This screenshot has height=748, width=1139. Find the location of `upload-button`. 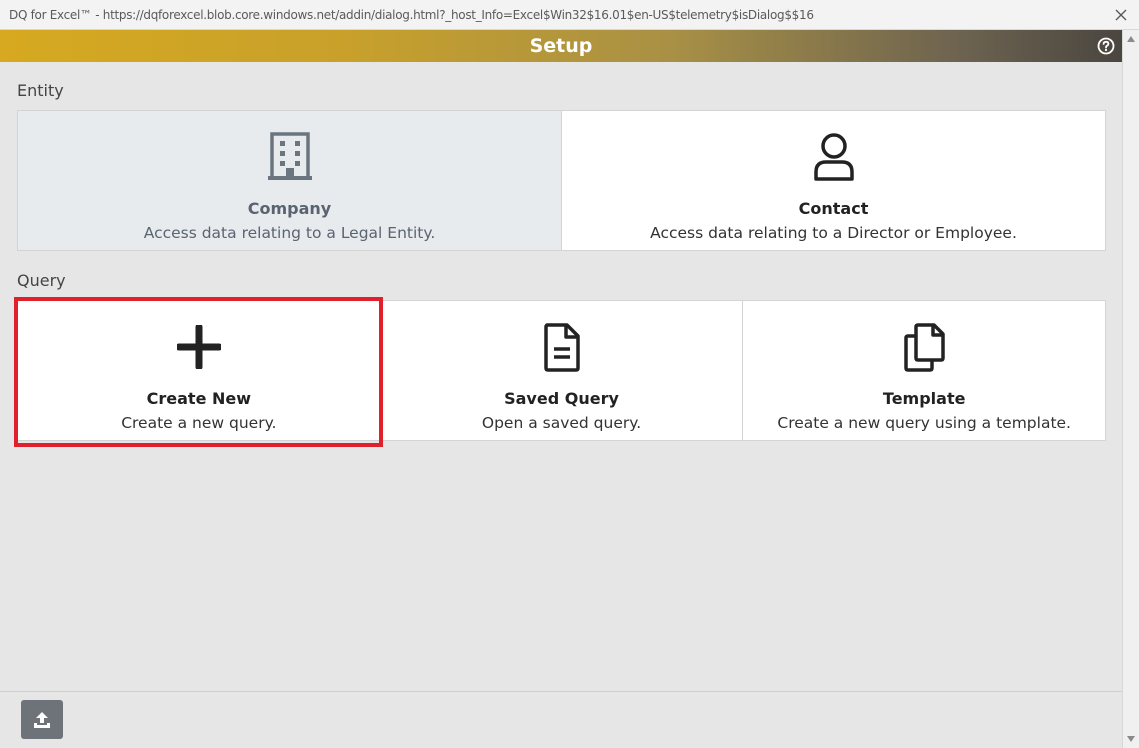

upload-button is located at coordinates (42, 719).